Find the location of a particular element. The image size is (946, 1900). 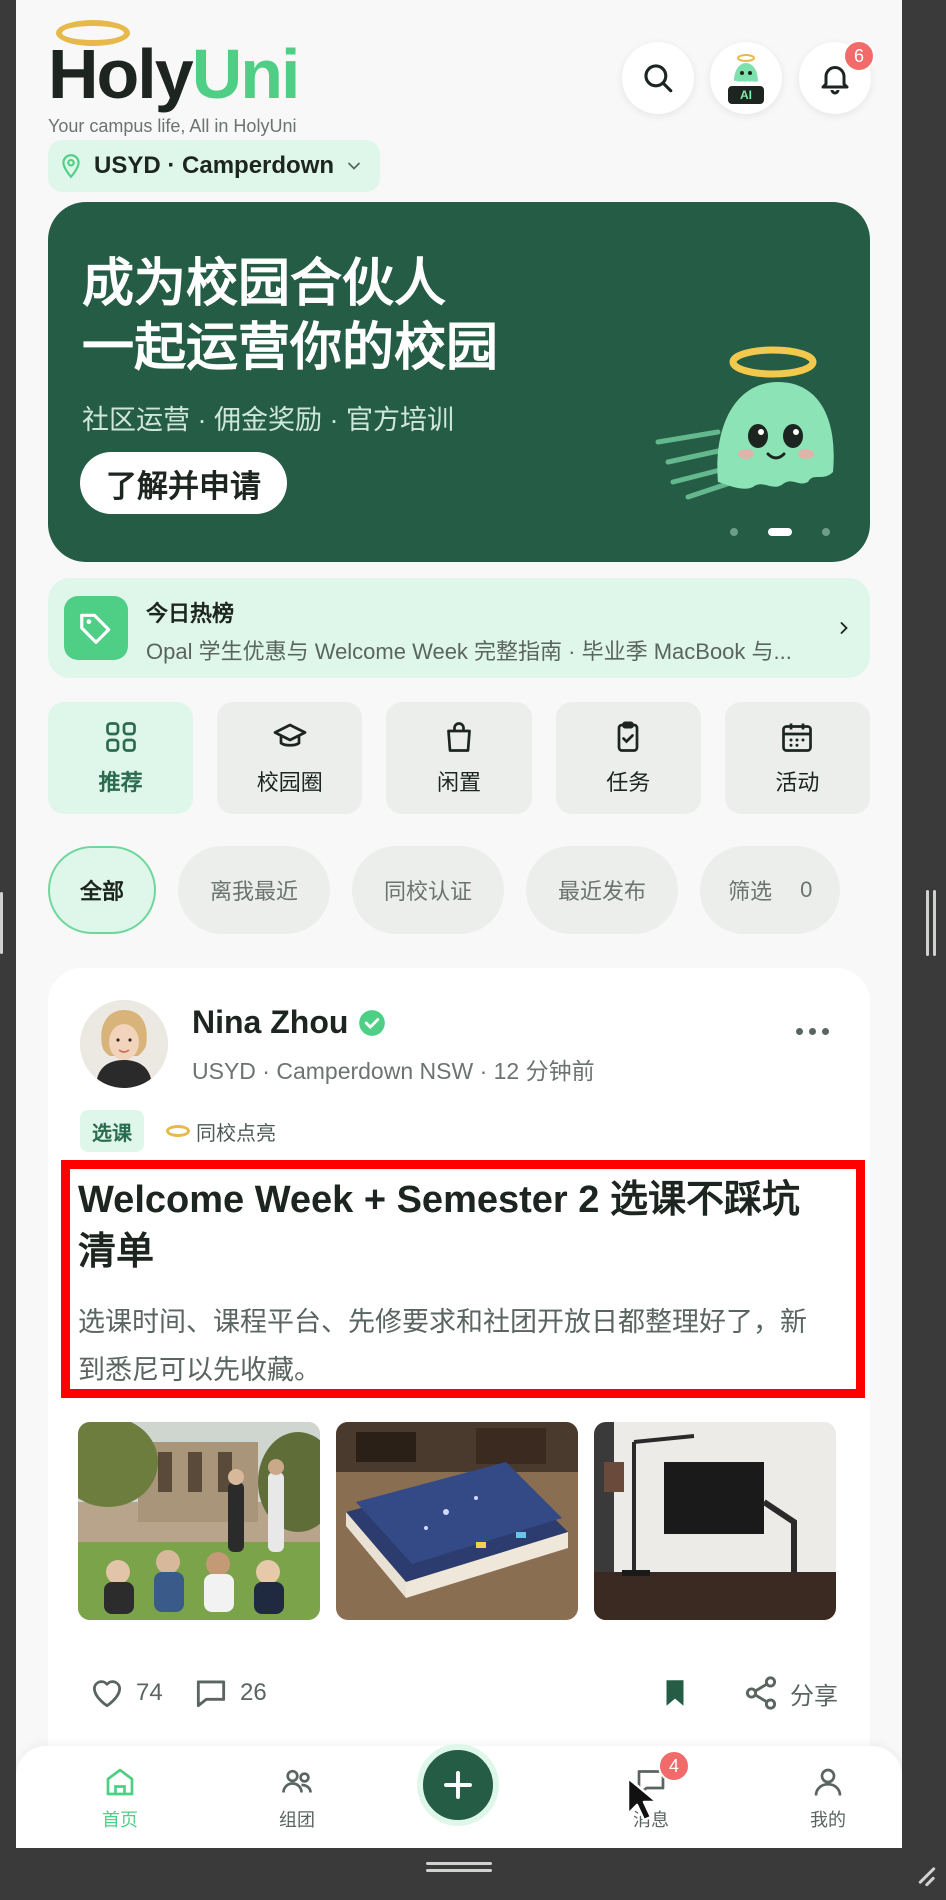

search-button is located at coordinates (658, 78).